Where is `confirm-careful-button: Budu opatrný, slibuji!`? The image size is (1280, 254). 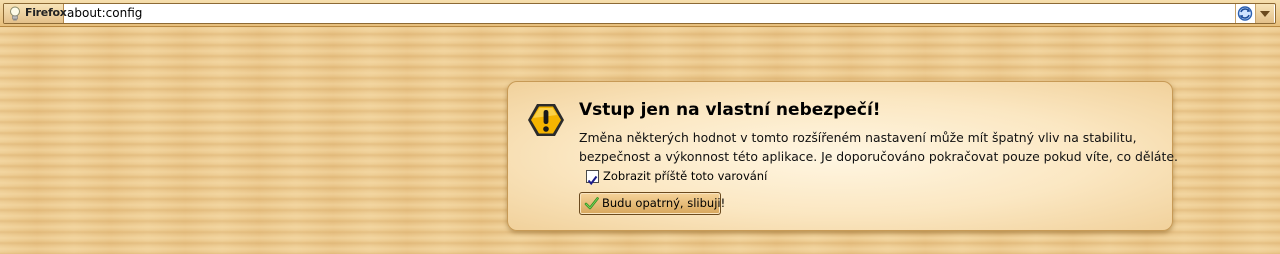
confirm-careful-button: Budu opatrný, slibuji! is located at coordinates (652, 203).